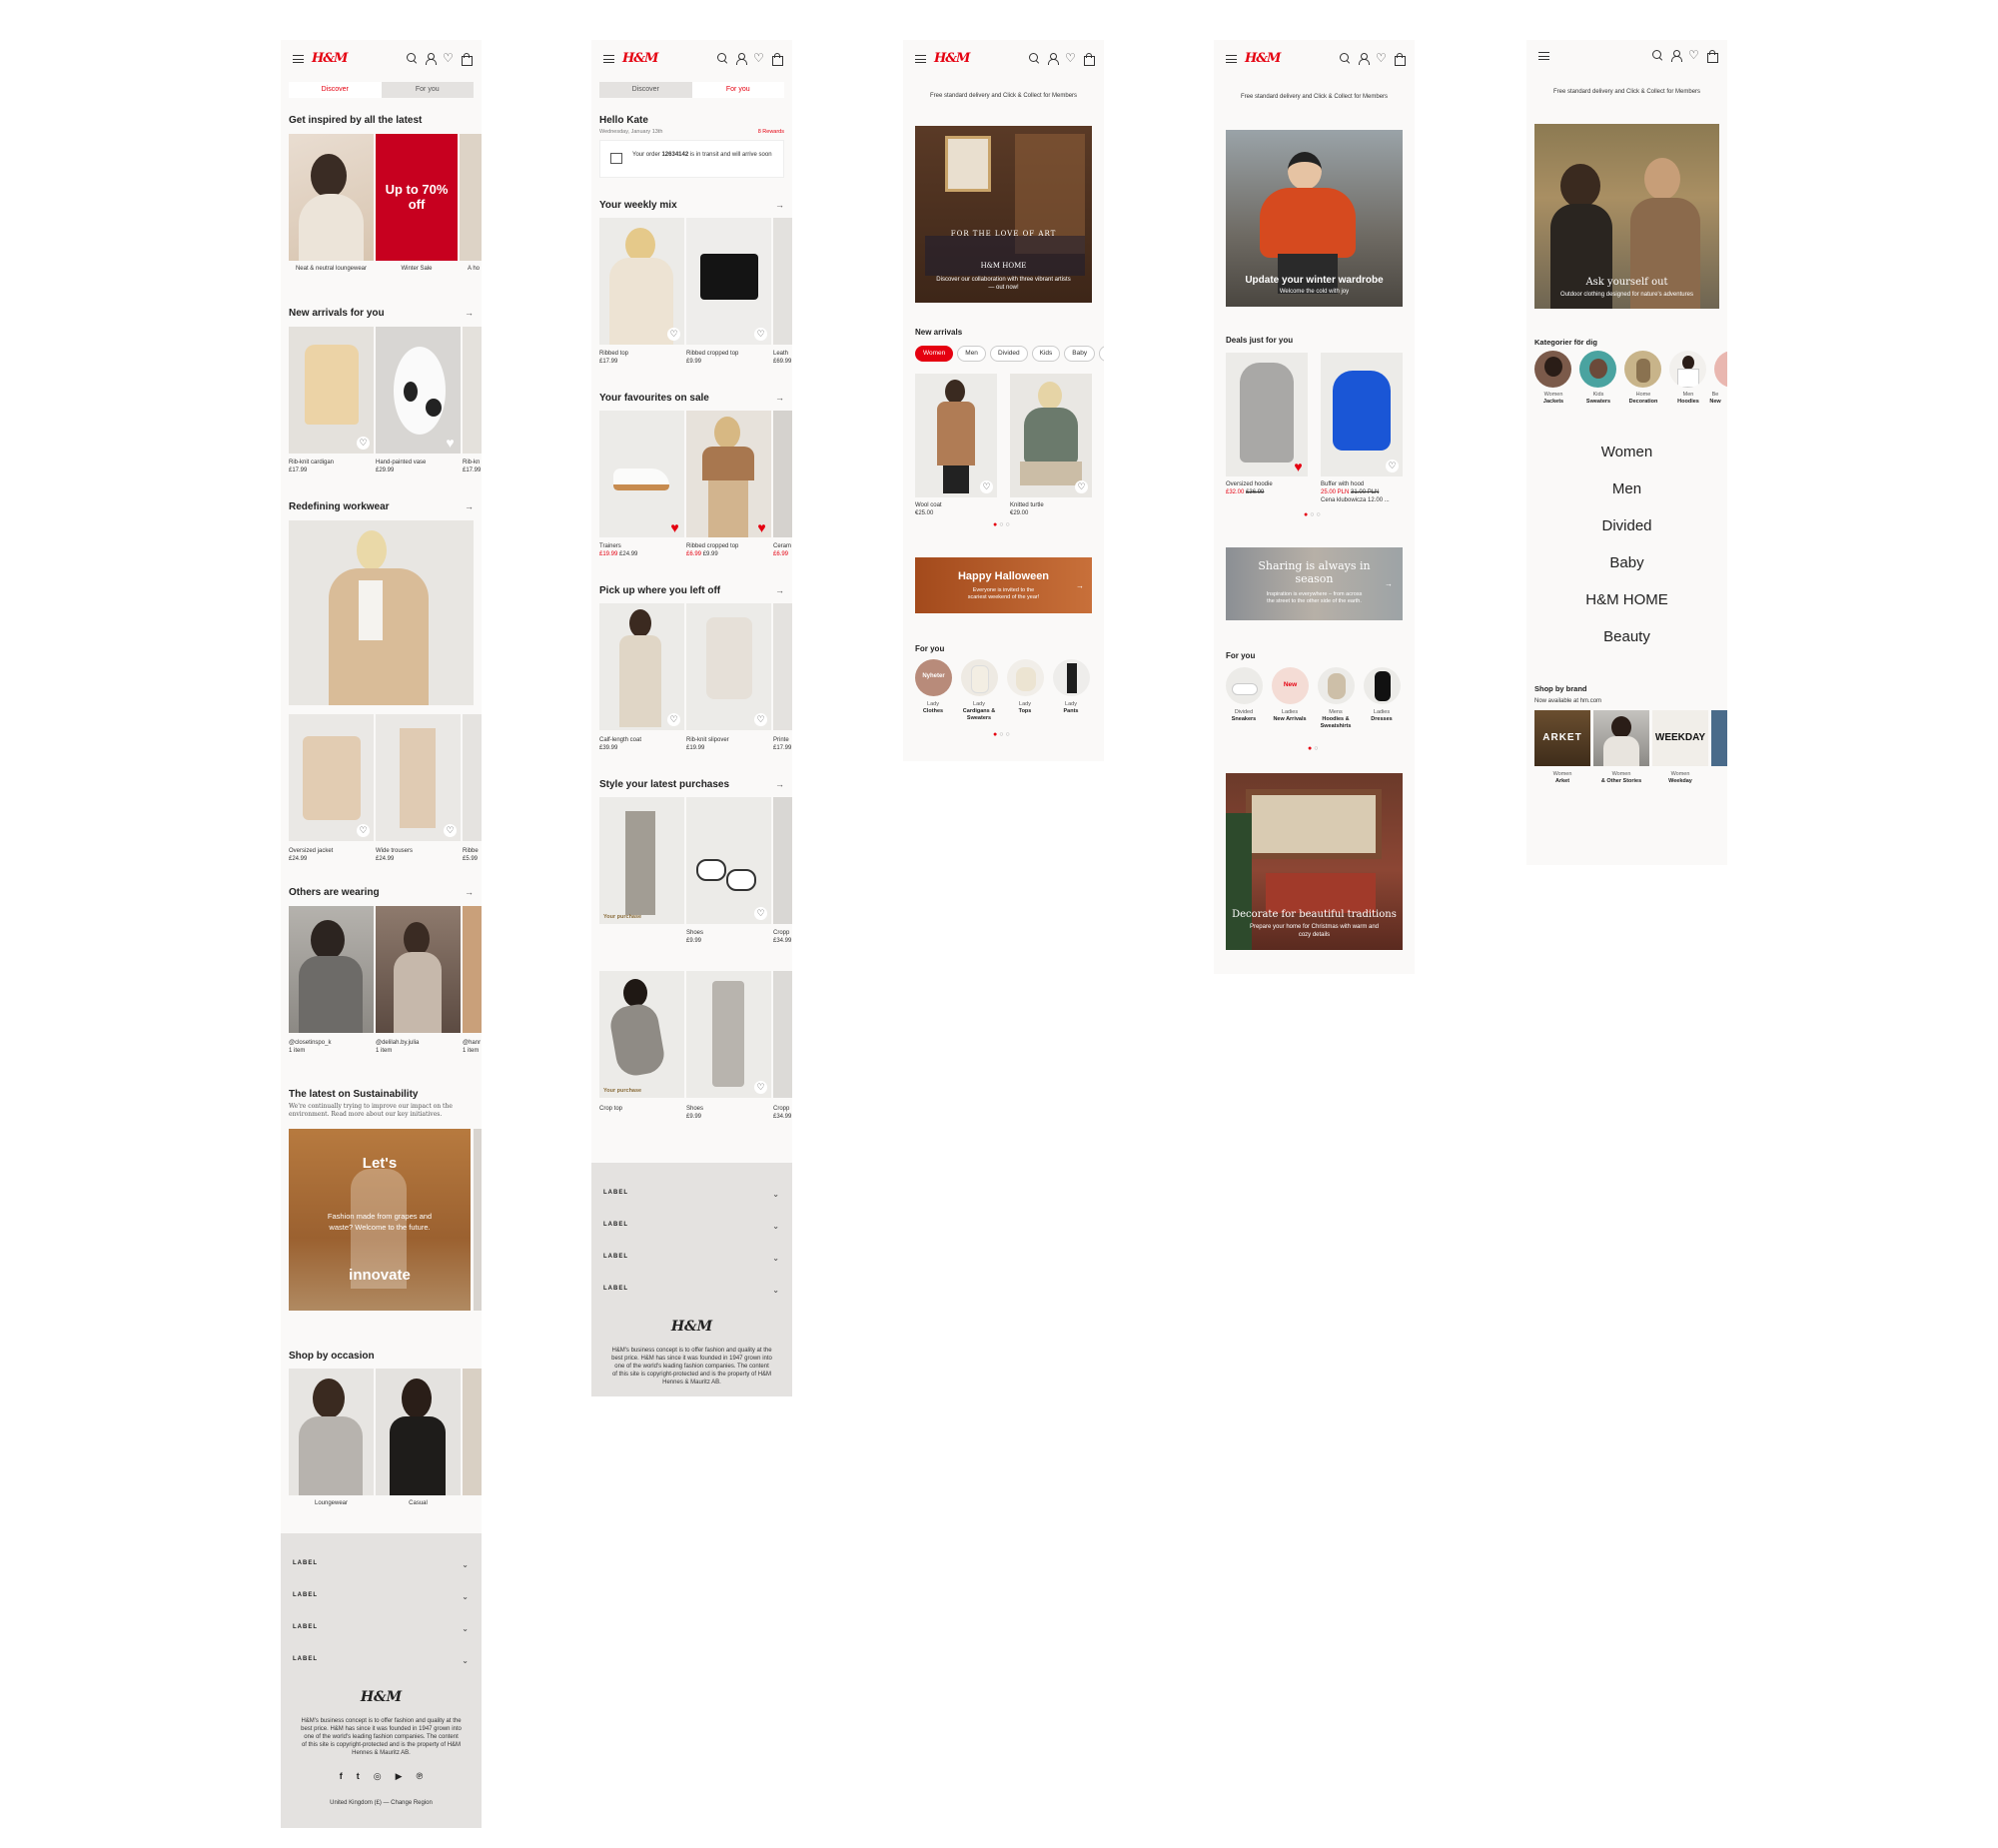  What do you see at coordinates (420, 1776) in the screenshot?
I see `pinterest-icon: ℗` at bounding box center [420, 1776].